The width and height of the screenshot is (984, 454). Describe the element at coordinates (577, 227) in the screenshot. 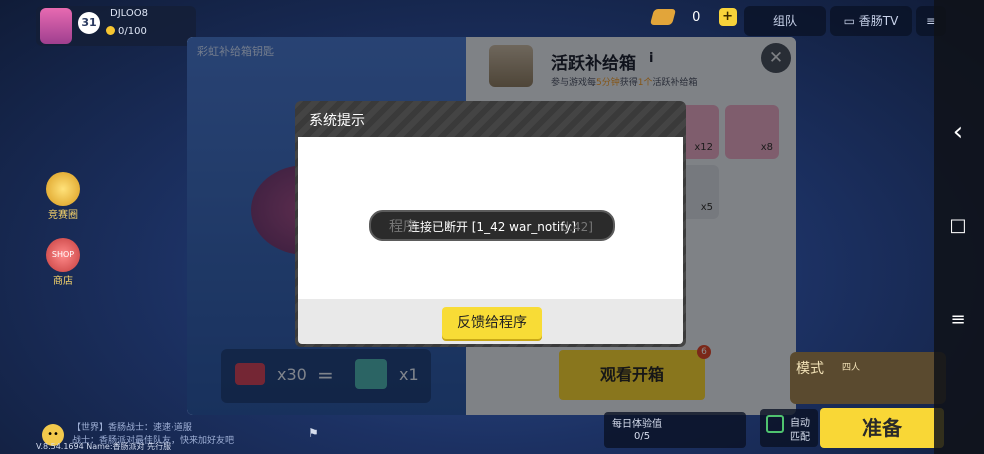

I see `toast-ghost-text: d:42]` at that location.